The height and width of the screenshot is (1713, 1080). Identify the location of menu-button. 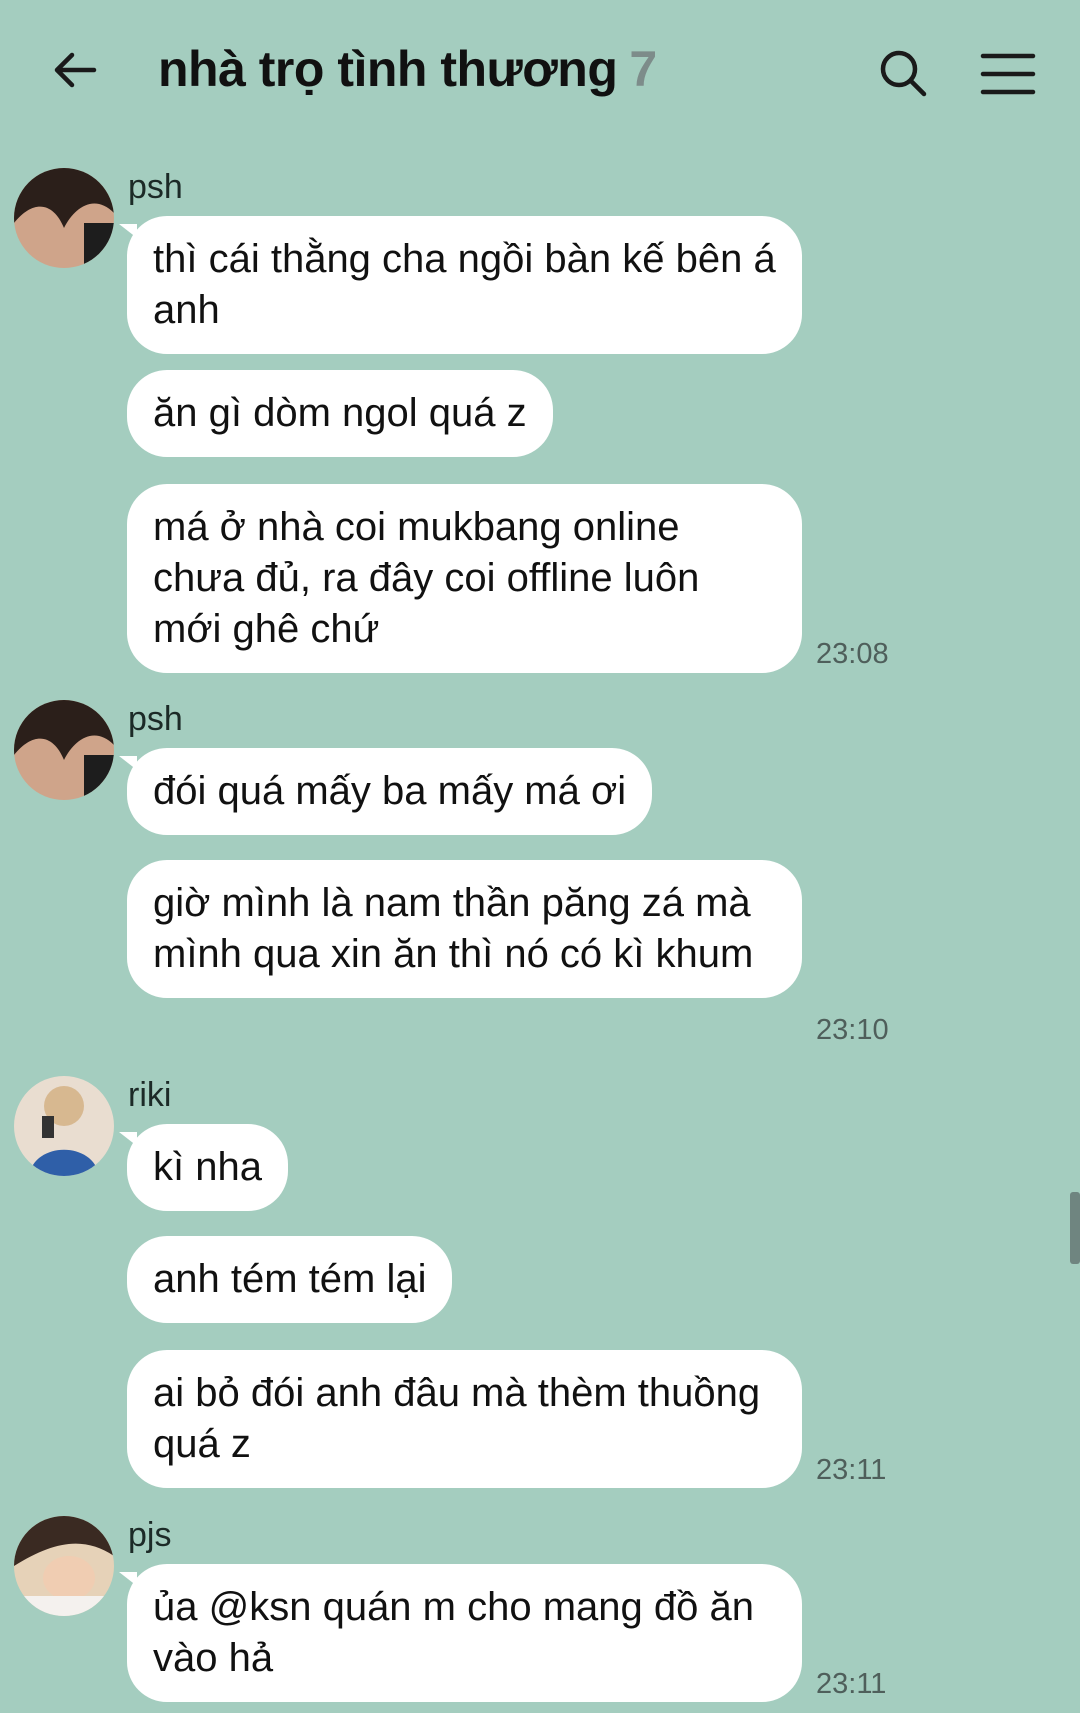
(1008, 74).